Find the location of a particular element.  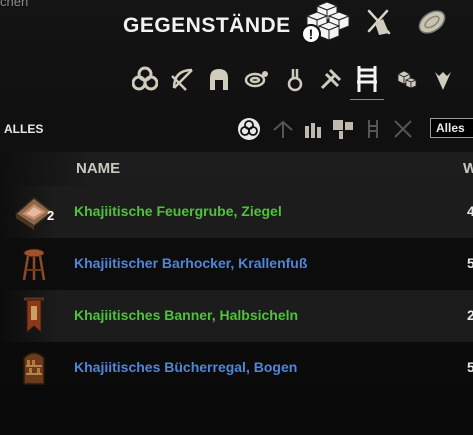

subtab-furnishing is located at coordinates (367, 82).